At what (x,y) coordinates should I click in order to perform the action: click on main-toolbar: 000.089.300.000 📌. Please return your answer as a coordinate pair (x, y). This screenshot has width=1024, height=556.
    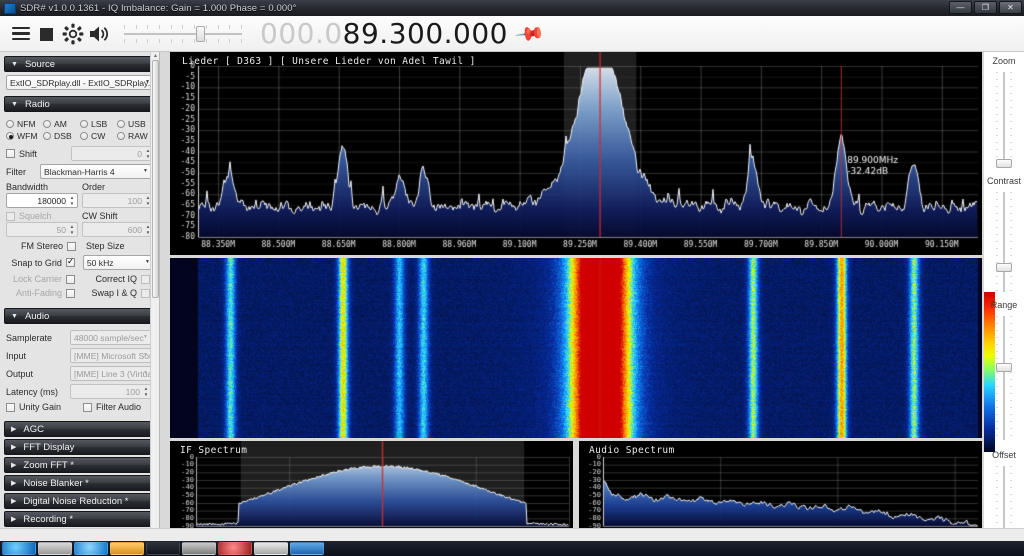
    Looking at the image, I should click on (512, 34).